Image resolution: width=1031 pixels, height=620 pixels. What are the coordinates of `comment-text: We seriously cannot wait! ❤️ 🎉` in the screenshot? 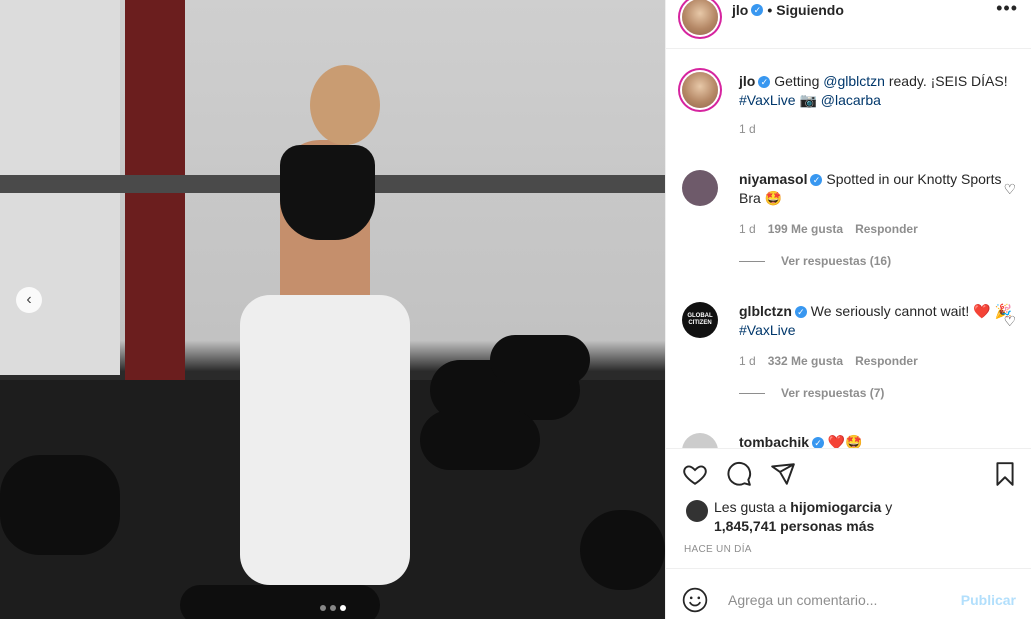 It's located at (911, 311).